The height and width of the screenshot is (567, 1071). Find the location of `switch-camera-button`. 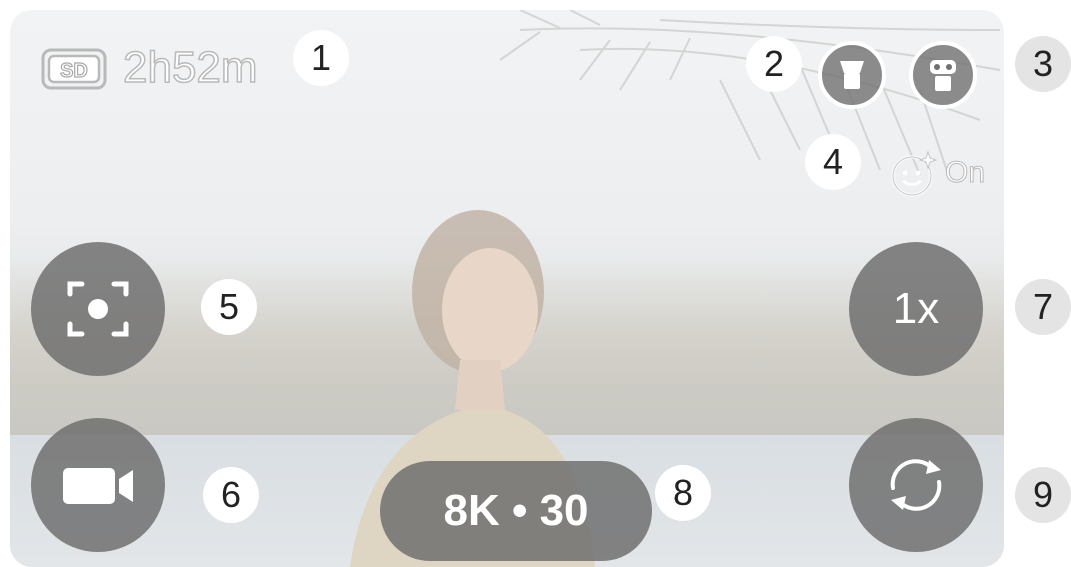

switch-camera-button is located at coordinates (916, 485).